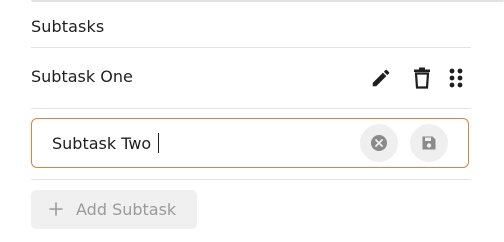 The width and height of the screenshot is (504, 242). I want to click on subtask-label: Subtask One, so click(82, 76).